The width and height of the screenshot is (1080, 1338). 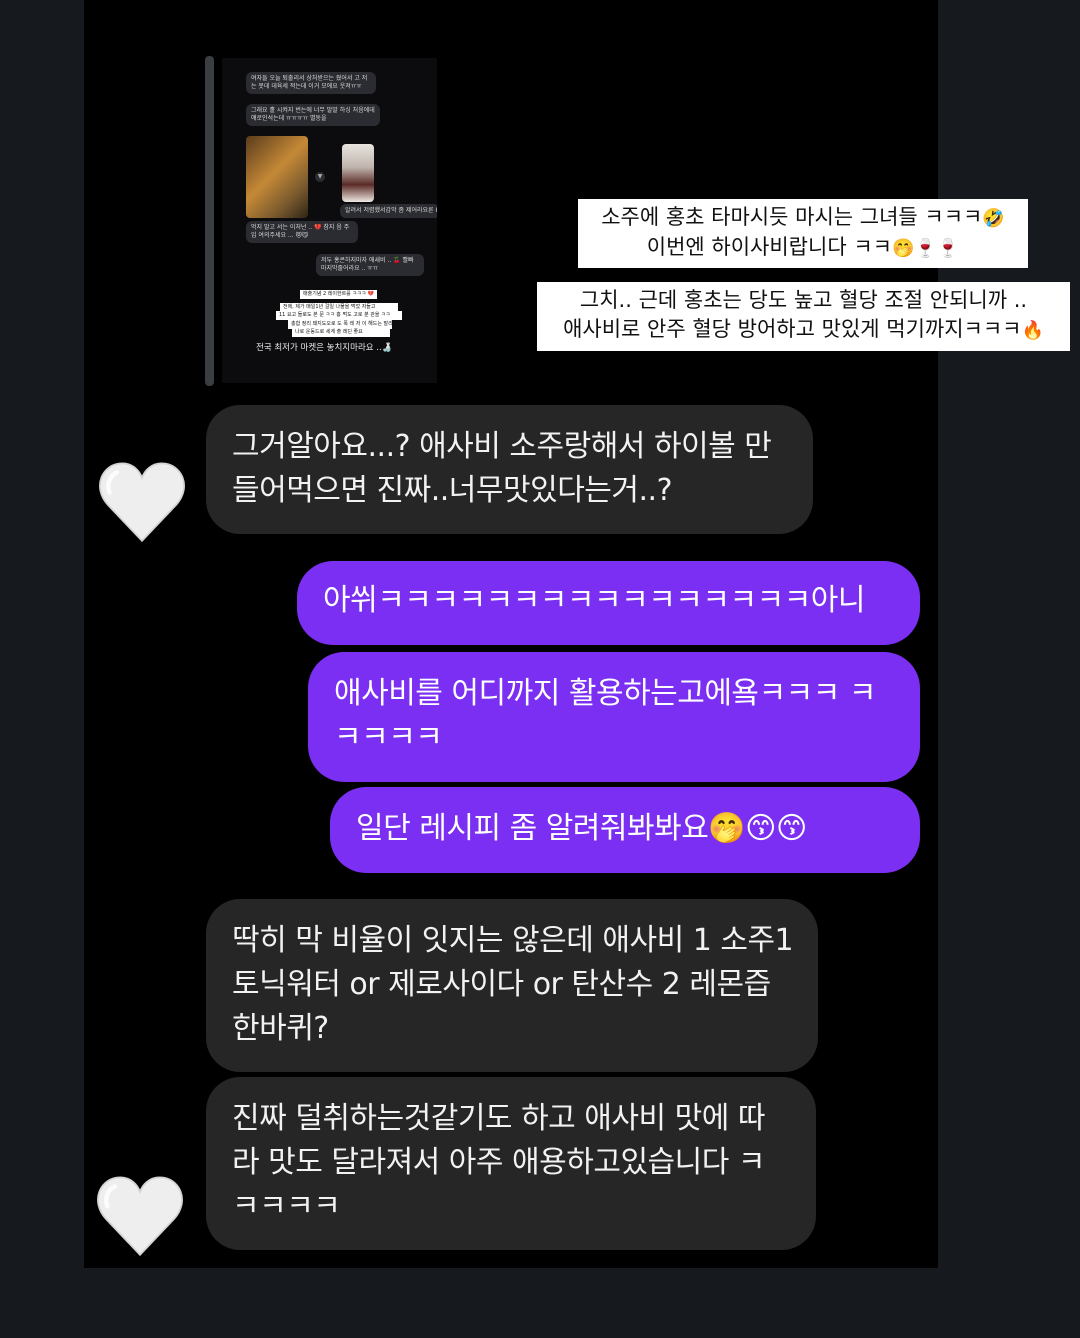 What do you see at coordinates (277, 177) in the screenshot?
I see `mini-photo-drink` at bounding box center [277, 177].